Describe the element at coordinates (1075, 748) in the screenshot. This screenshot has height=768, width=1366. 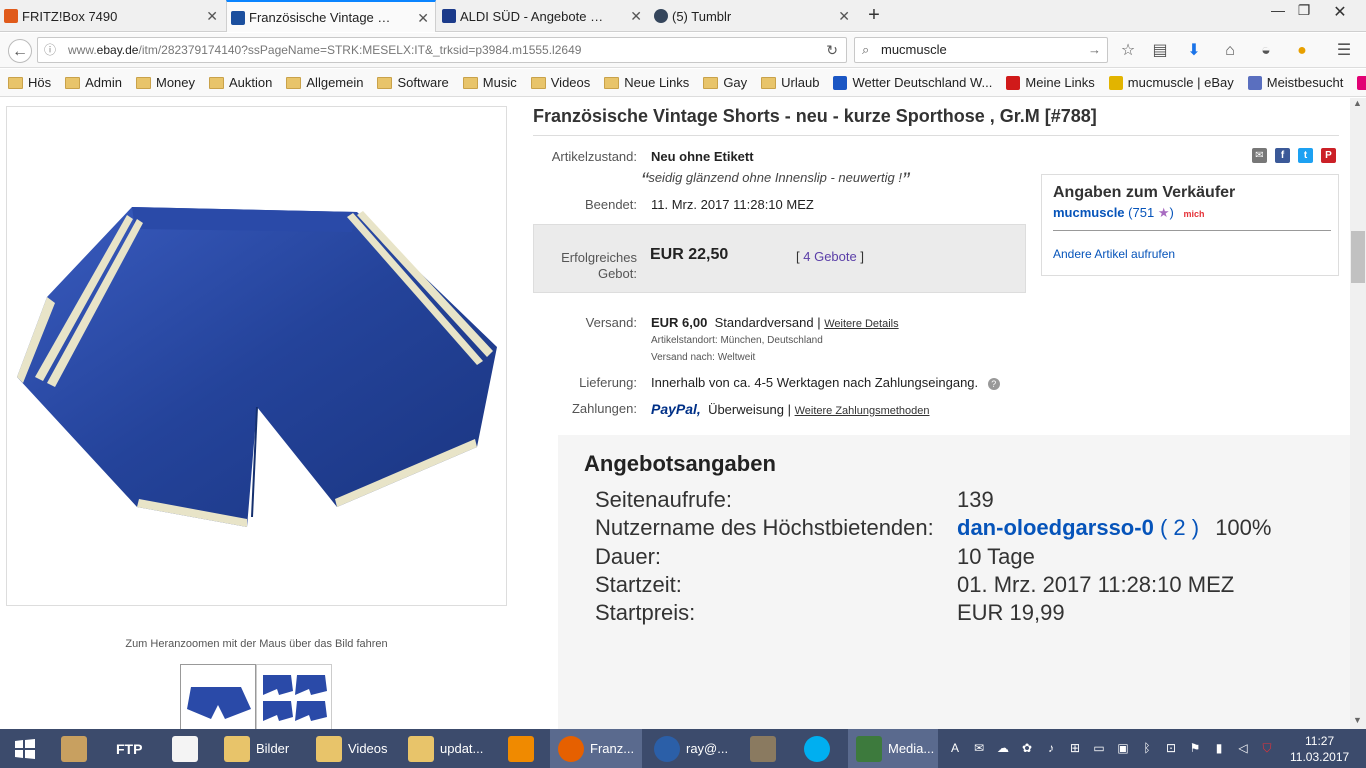
I see `tray-network-icon: ⊞` at that location.